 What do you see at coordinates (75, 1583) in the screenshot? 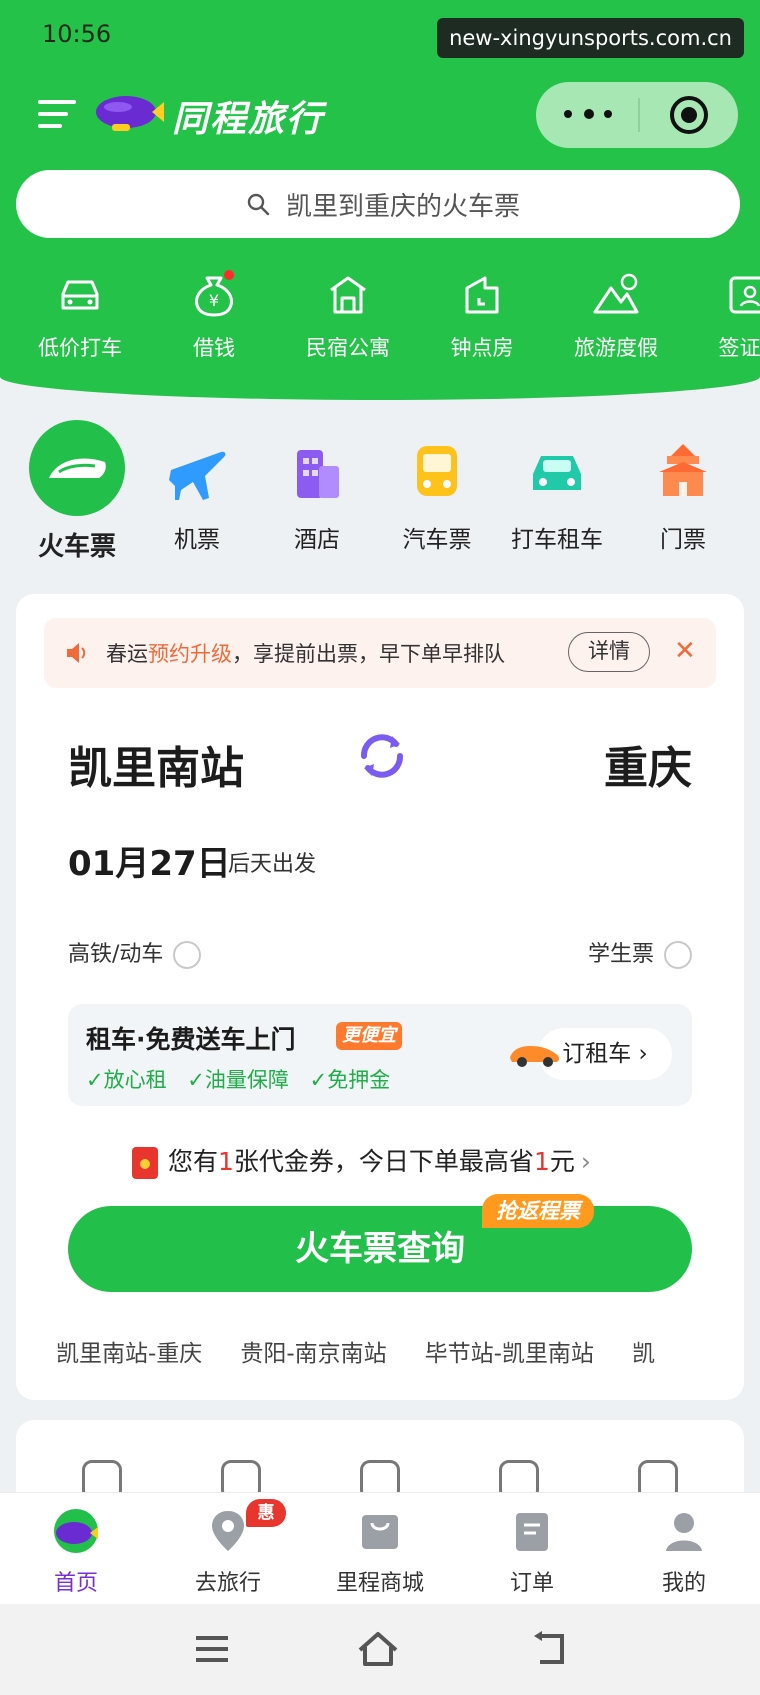
I see `tab-label: 首页` at bounding box center [75, 1583].